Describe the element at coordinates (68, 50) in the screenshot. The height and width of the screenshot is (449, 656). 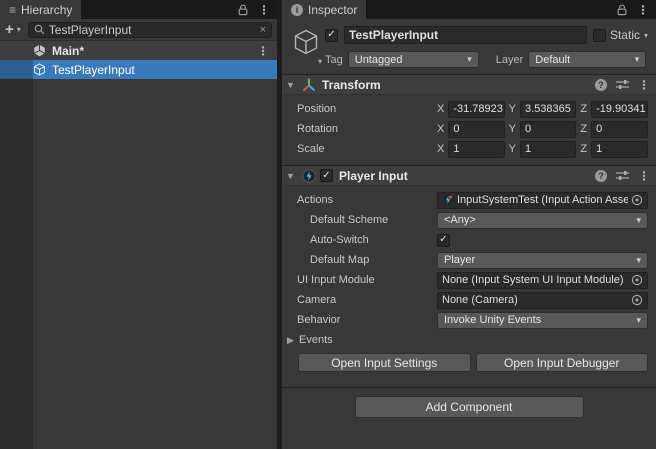
I see `scene-name: Main*` at that location.